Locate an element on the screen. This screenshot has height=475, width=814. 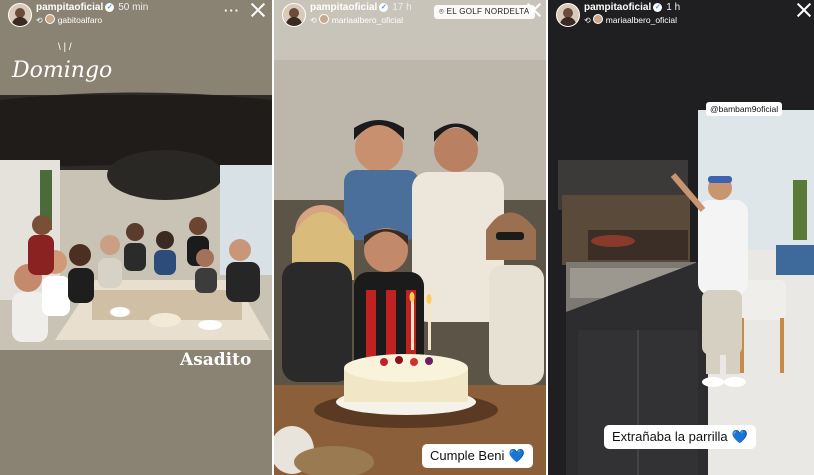
mention-tag: @bambam9oficial is located at coordinates (744, 109).